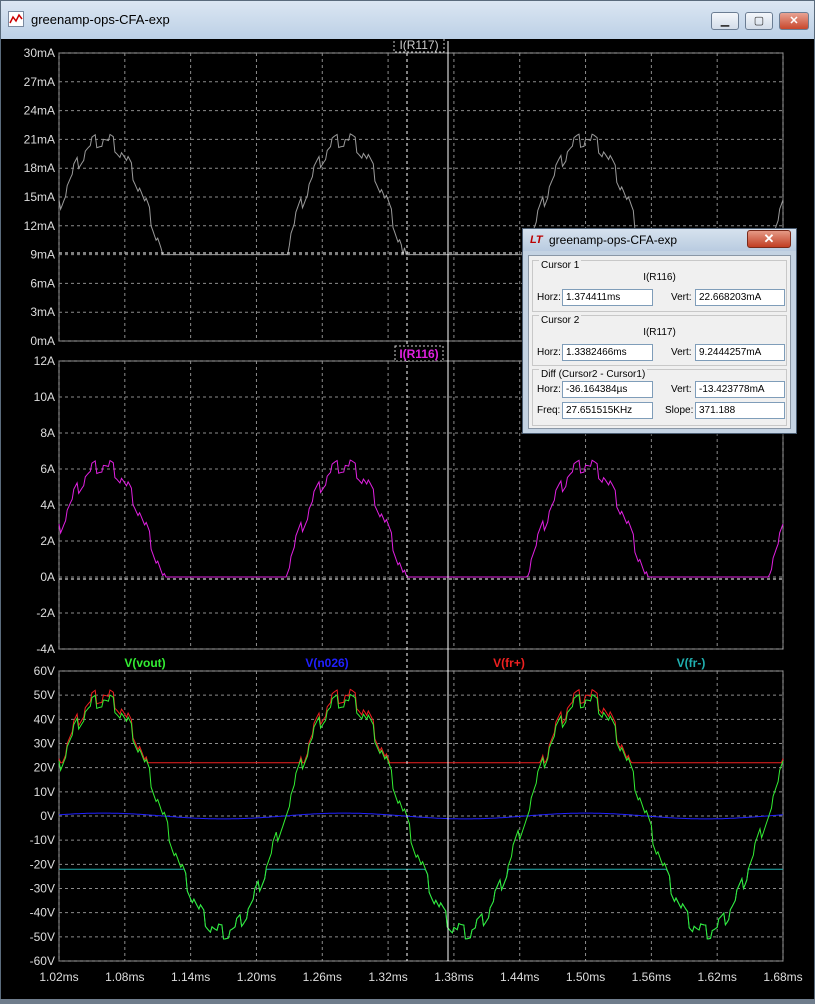 The width and height of the screenshot is (815, 1004). What do you see at coordinates (39, 139) in the screenshot?
I see `top-y-tick-label: 21mA` at bounding box center [39, 139].